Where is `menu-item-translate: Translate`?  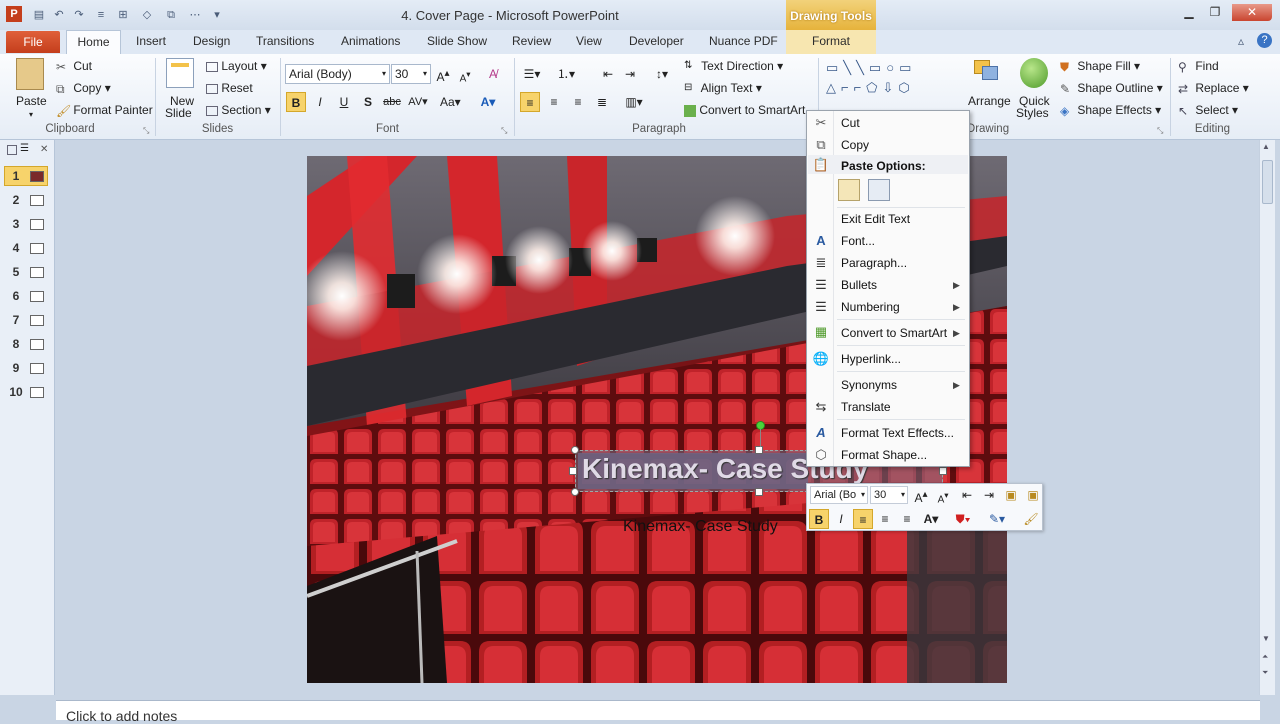 menu-item-translate: Translate is located at coordinates (866, 407).